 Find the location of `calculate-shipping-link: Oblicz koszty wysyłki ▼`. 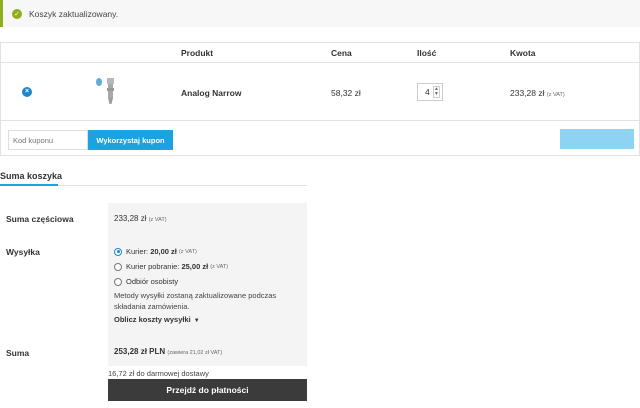

calculate-shipping-link: Oblicz koszty wysyłki ▼ is located at coordinates (157, 319).